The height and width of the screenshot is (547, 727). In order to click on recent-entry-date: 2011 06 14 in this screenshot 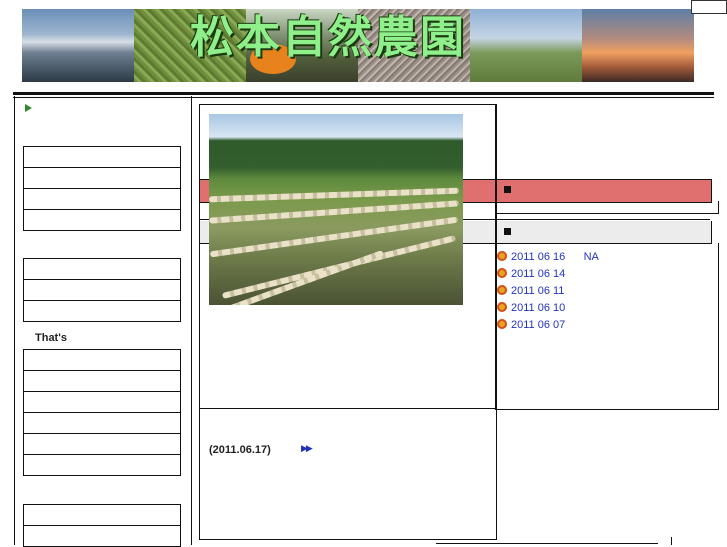, I will do `click(538, 274)`.